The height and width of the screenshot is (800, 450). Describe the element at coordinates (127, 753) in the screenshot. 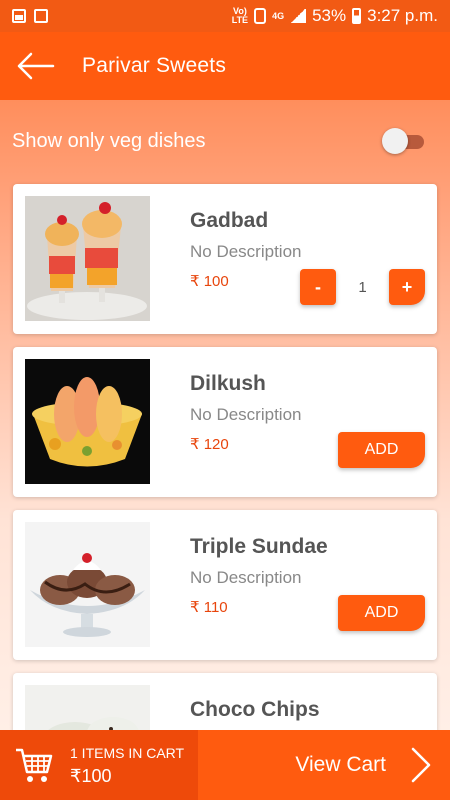

I see `cart-item-count: 1 ITEMS IN CART` at that location.